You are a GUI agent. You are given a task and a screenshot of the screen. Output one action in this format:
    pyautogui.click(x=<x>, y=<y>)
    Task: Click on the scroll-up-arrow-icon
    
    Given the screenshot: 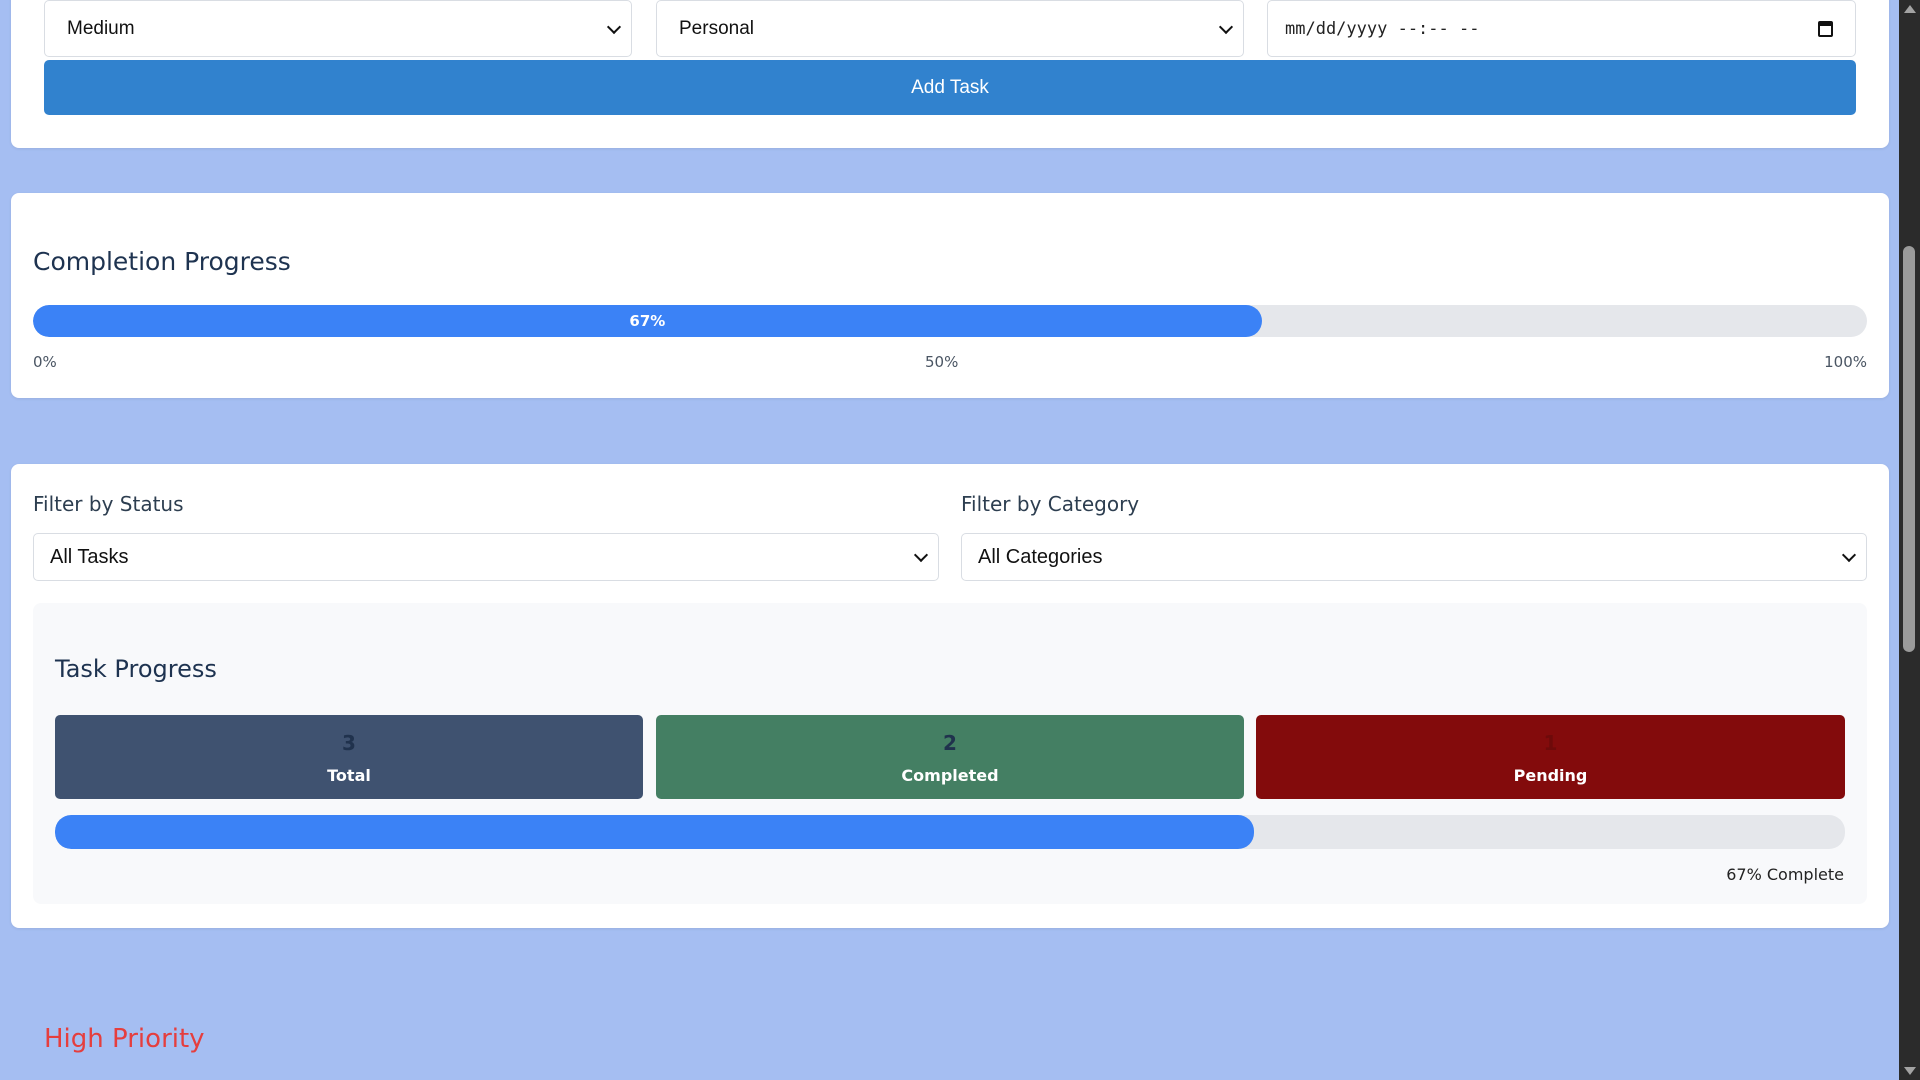 What is the action you would take?
    pyautogui.click(x=1910, y=9)
    